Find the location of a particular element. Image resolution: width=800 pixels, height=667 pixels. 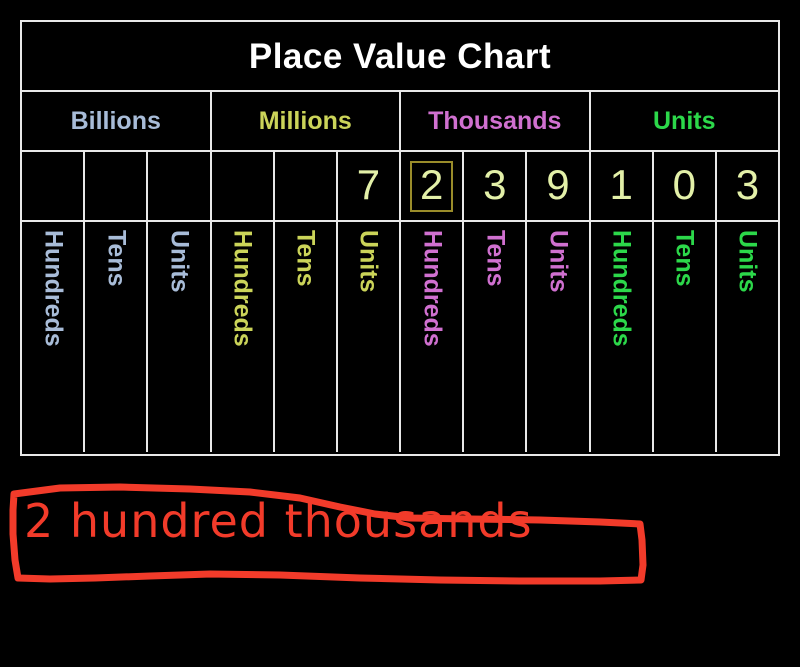

digit-value-8: 9 is located at coordinates (558, 184).